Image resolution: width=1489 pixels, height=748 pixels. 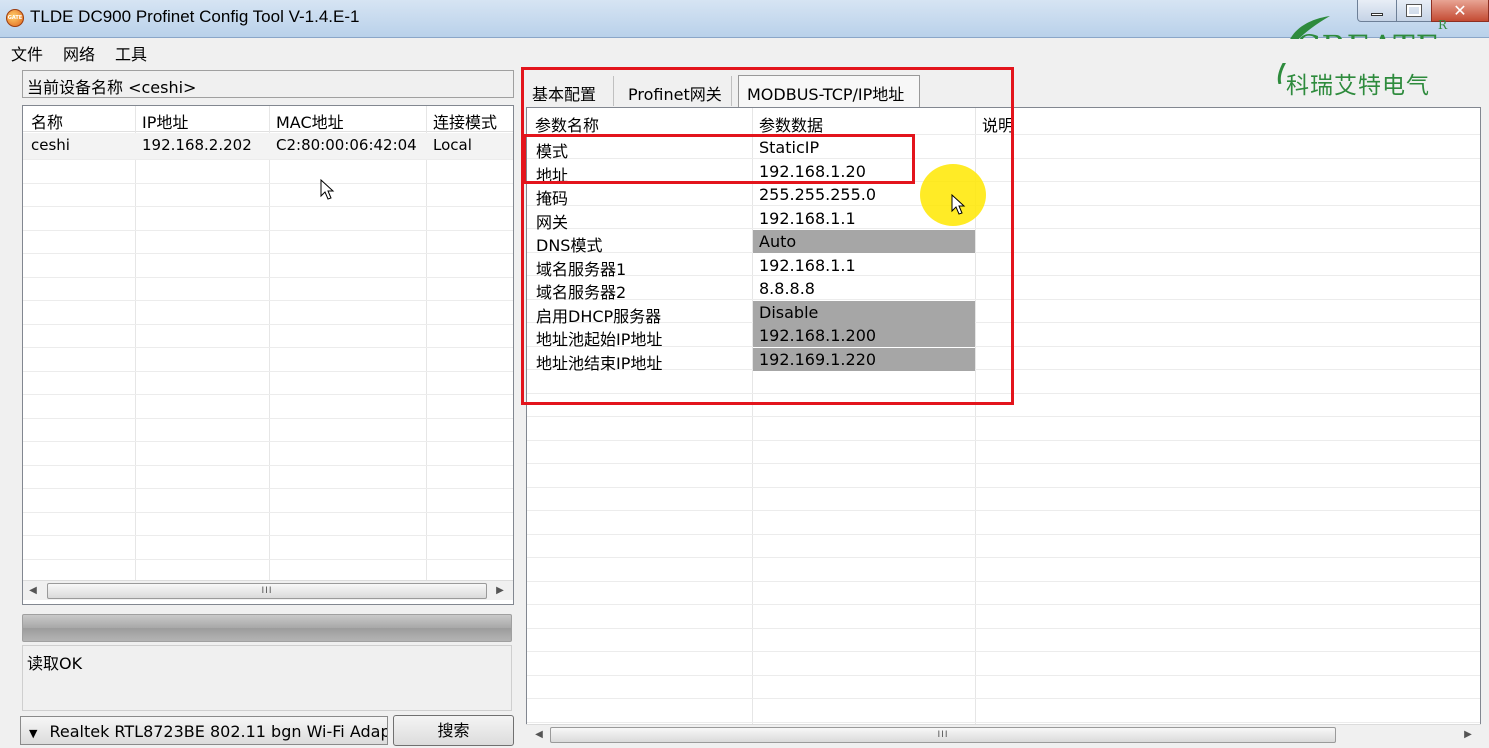 I want to click on device-table-scrollbar: ◀ III ▶, so click(x=268, y=590).